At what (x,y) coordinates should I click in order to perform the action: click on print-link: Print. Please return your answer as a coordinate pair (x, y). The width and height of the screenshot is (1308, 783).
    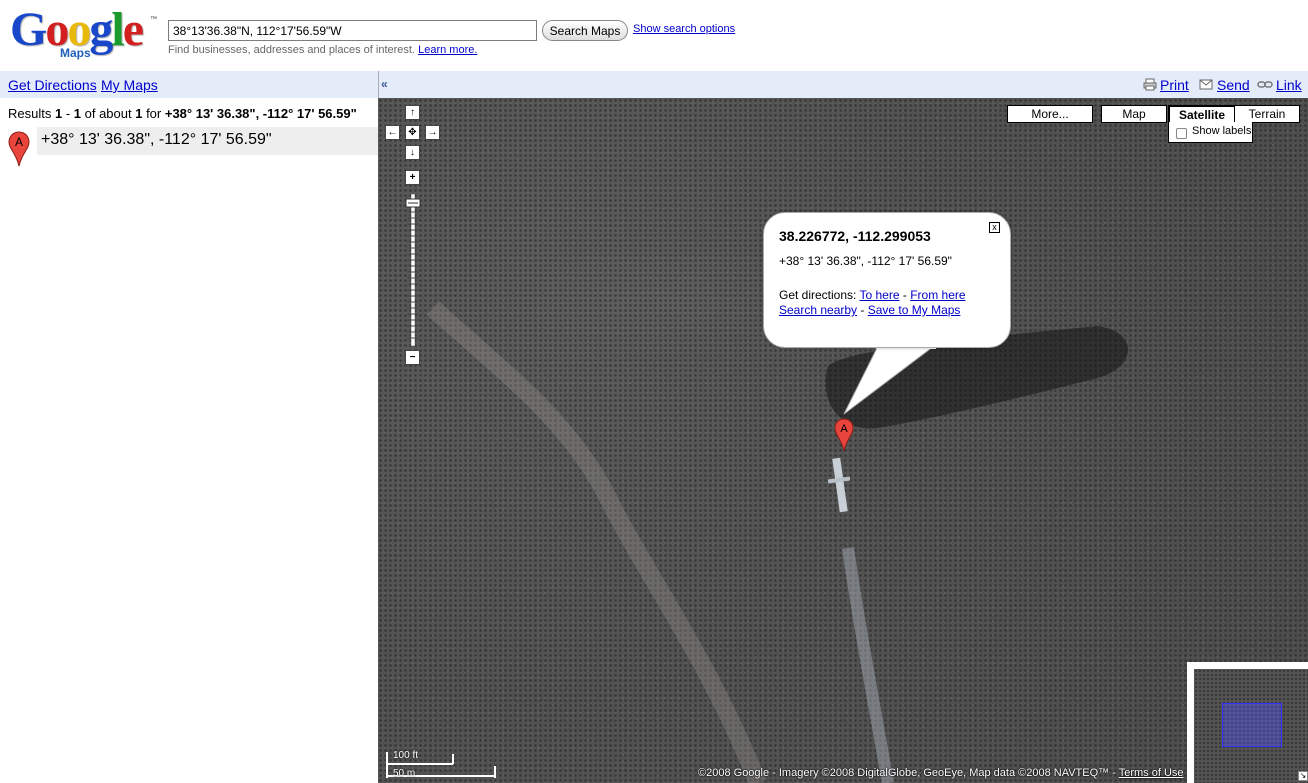
    Looking at the image, I should click on (1174, 85).